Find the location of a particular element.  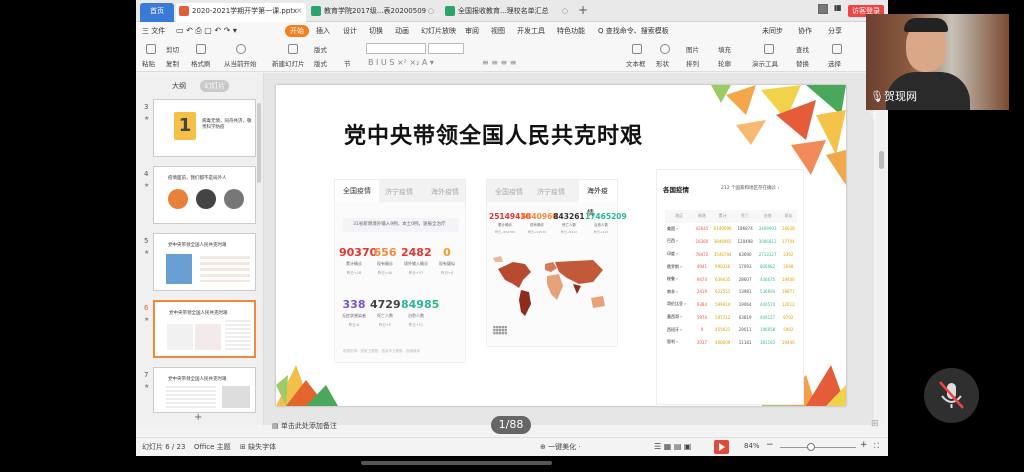

menu-insert: 插入 is located at coordinates (323, 31).